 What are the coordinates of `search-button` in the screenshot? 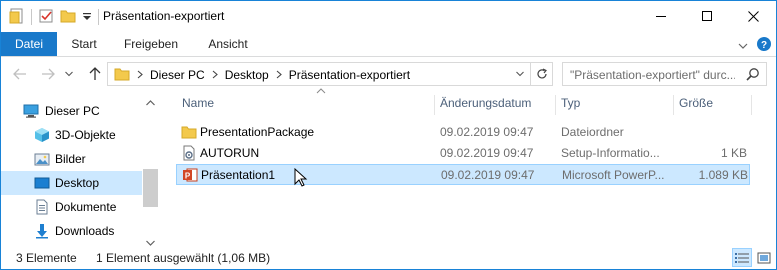 It's located at (753, 75).